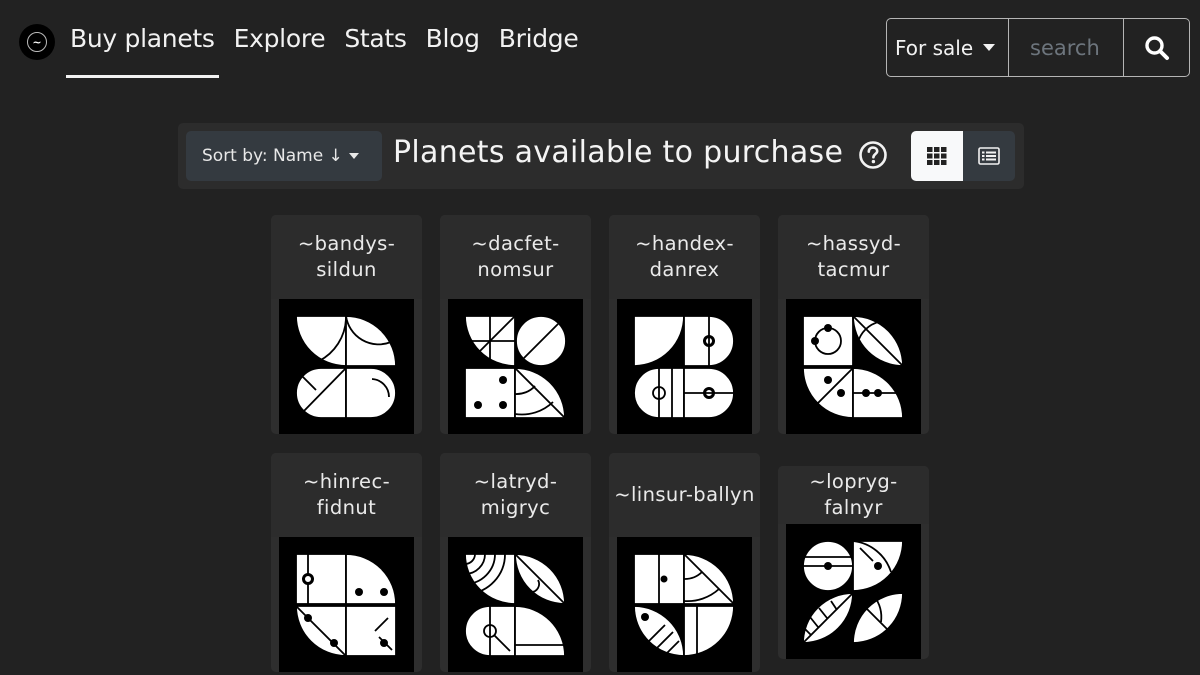 Image resolution: width=1200 pixels, height=675 pixels. Describe the element at coordinates (375, 45) in the screenshot. I see `nav-stats: Stats` at that location.